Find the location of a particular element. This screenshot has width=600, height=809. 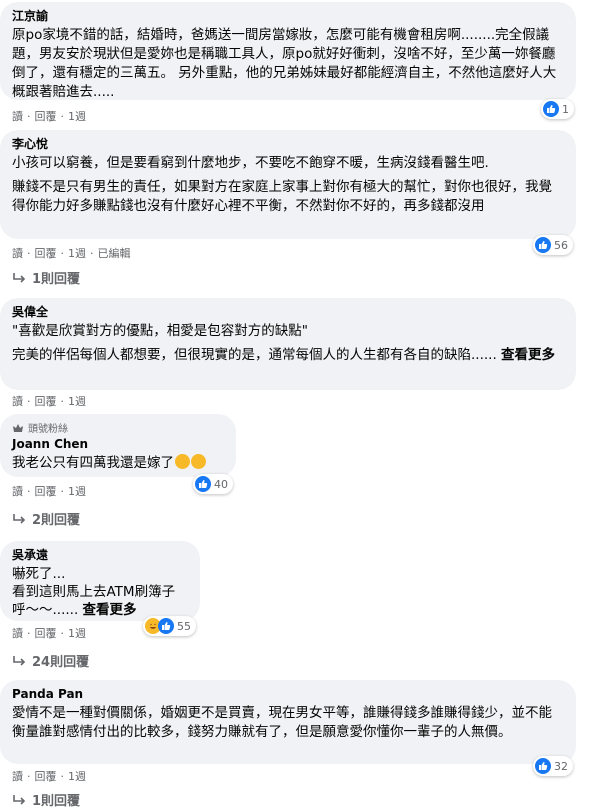

comment-bubble: 吳承遠 嚇死了... 看到這則馬上去ATM刷簿子 呼～～...... 查看更多 is located at coordinates (100, 581).